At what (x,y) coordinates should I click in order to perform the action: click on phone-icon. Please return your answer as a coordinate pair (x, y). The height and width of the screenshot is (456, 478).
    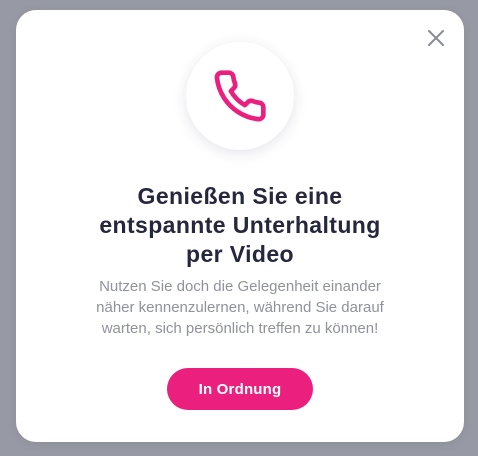
    Looking at the image, I should click on (240, 96).